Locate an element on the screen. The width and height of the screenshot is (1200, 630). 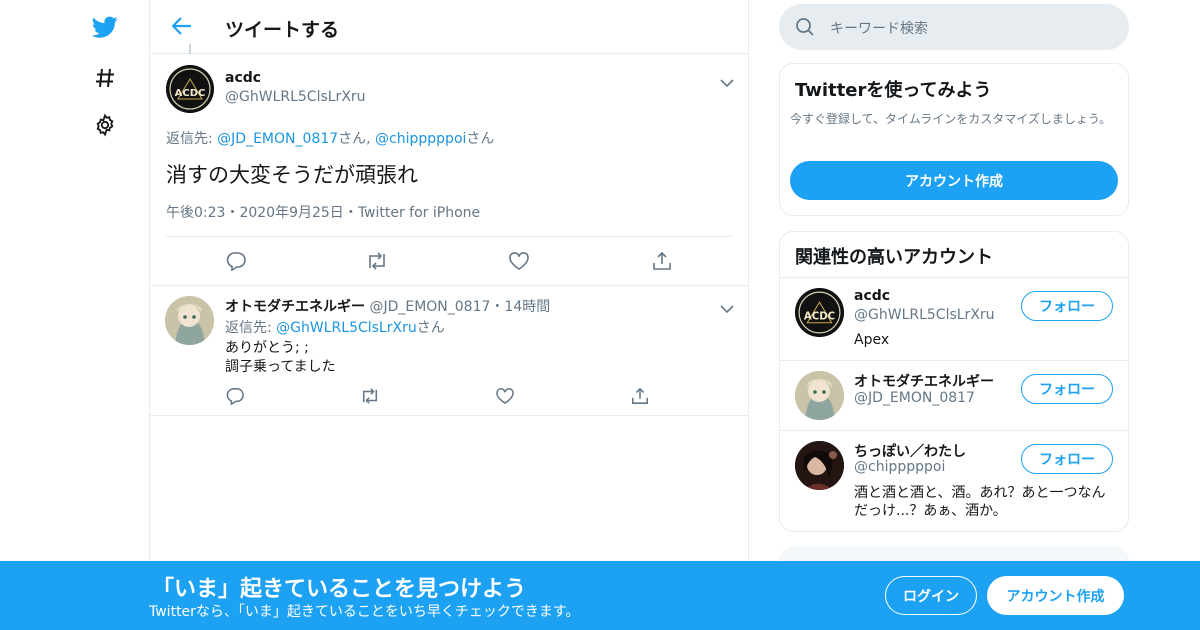
account-name: オトモダチエネルギー is located at coordinates (924, 381).